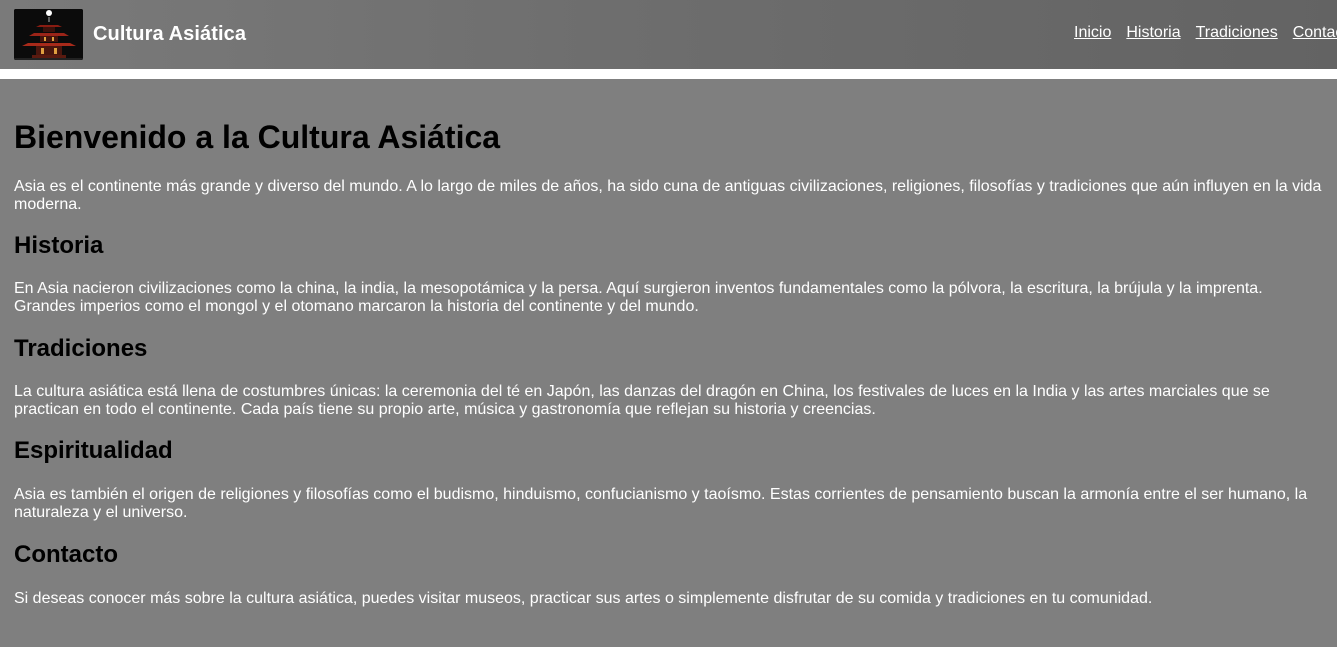 The width and height of the screenshot is (1337, 647). I want to click on pagoda-logo-icon, so click(48, 34).